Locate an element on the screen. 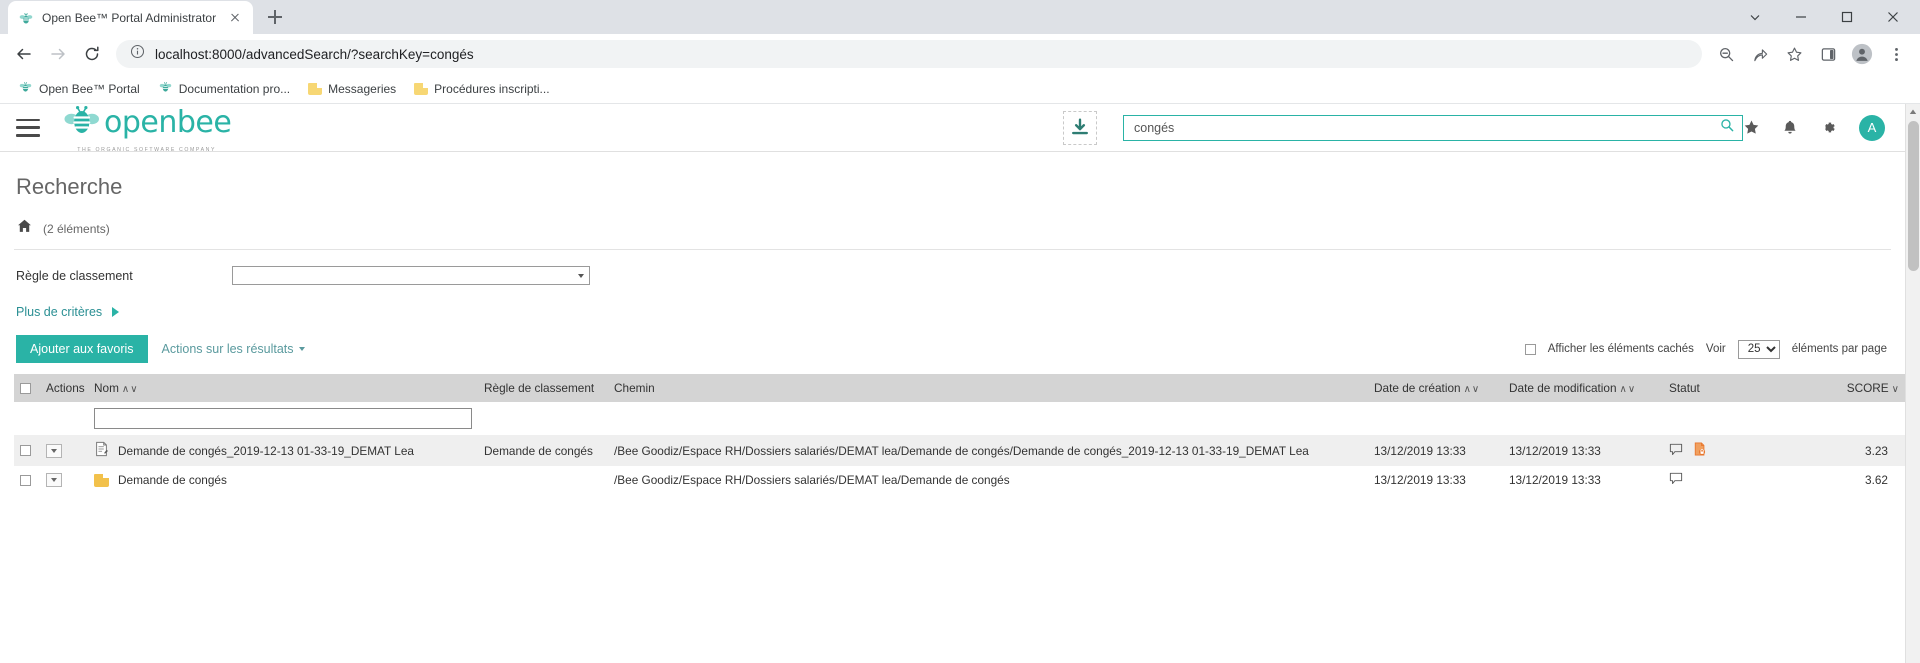 This screenshot has height=663, width=1920. zoom-out-icon is located at coordinates (1726, 54).